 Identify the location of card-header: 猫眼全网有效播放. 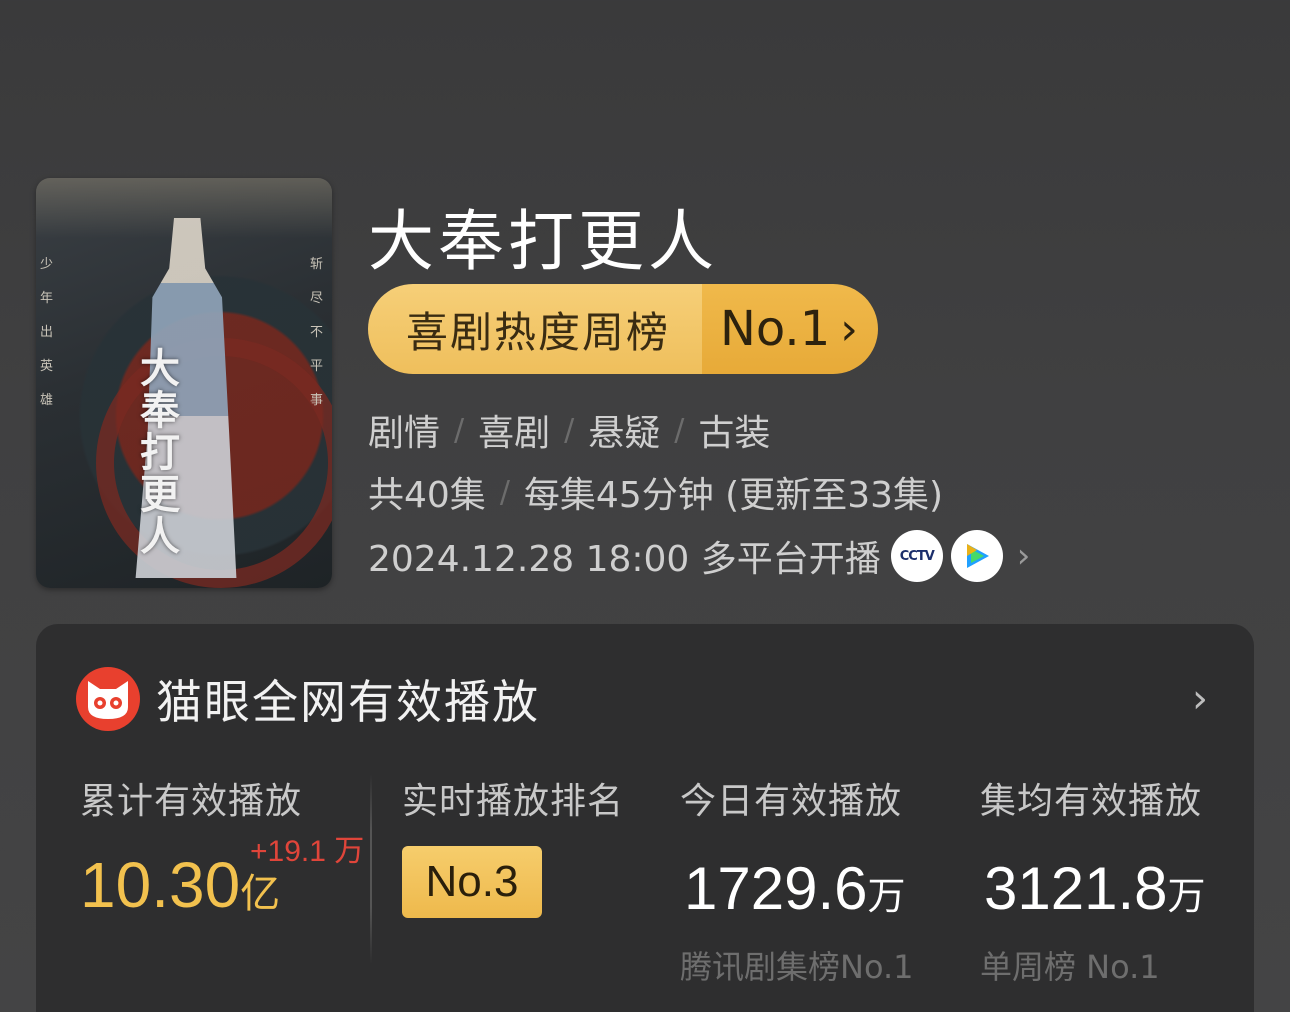
(308, 699).